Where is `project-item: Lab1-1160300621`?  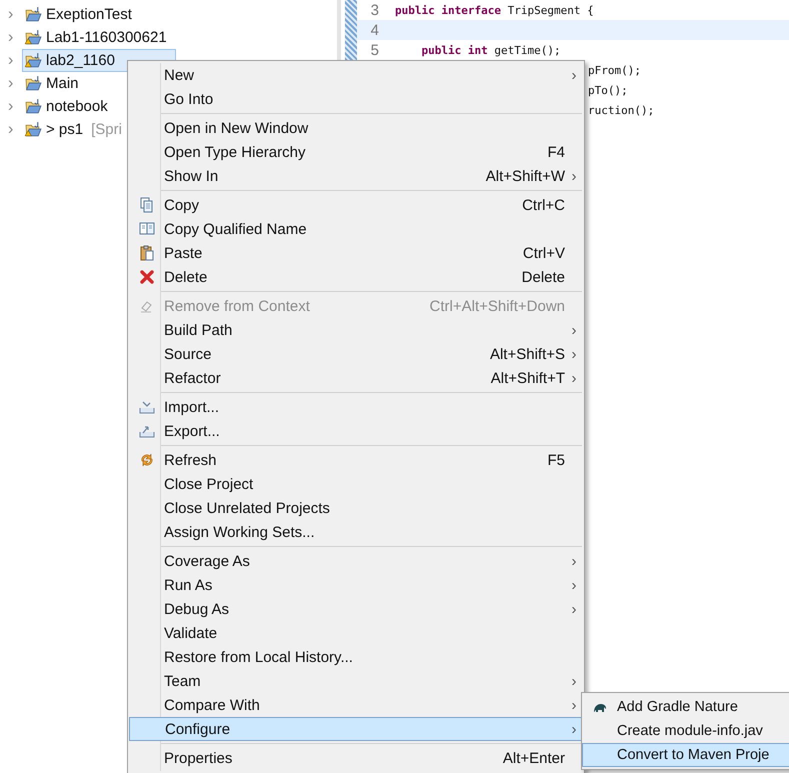 project-item: Lab1-1160300621 is located at coordinates (96, 37).